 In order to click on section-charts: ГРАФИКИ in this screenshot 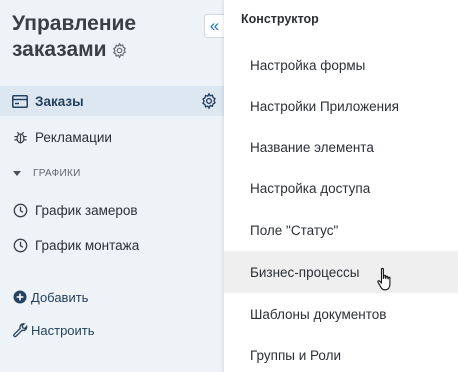, I will do `click(47, 173)`.